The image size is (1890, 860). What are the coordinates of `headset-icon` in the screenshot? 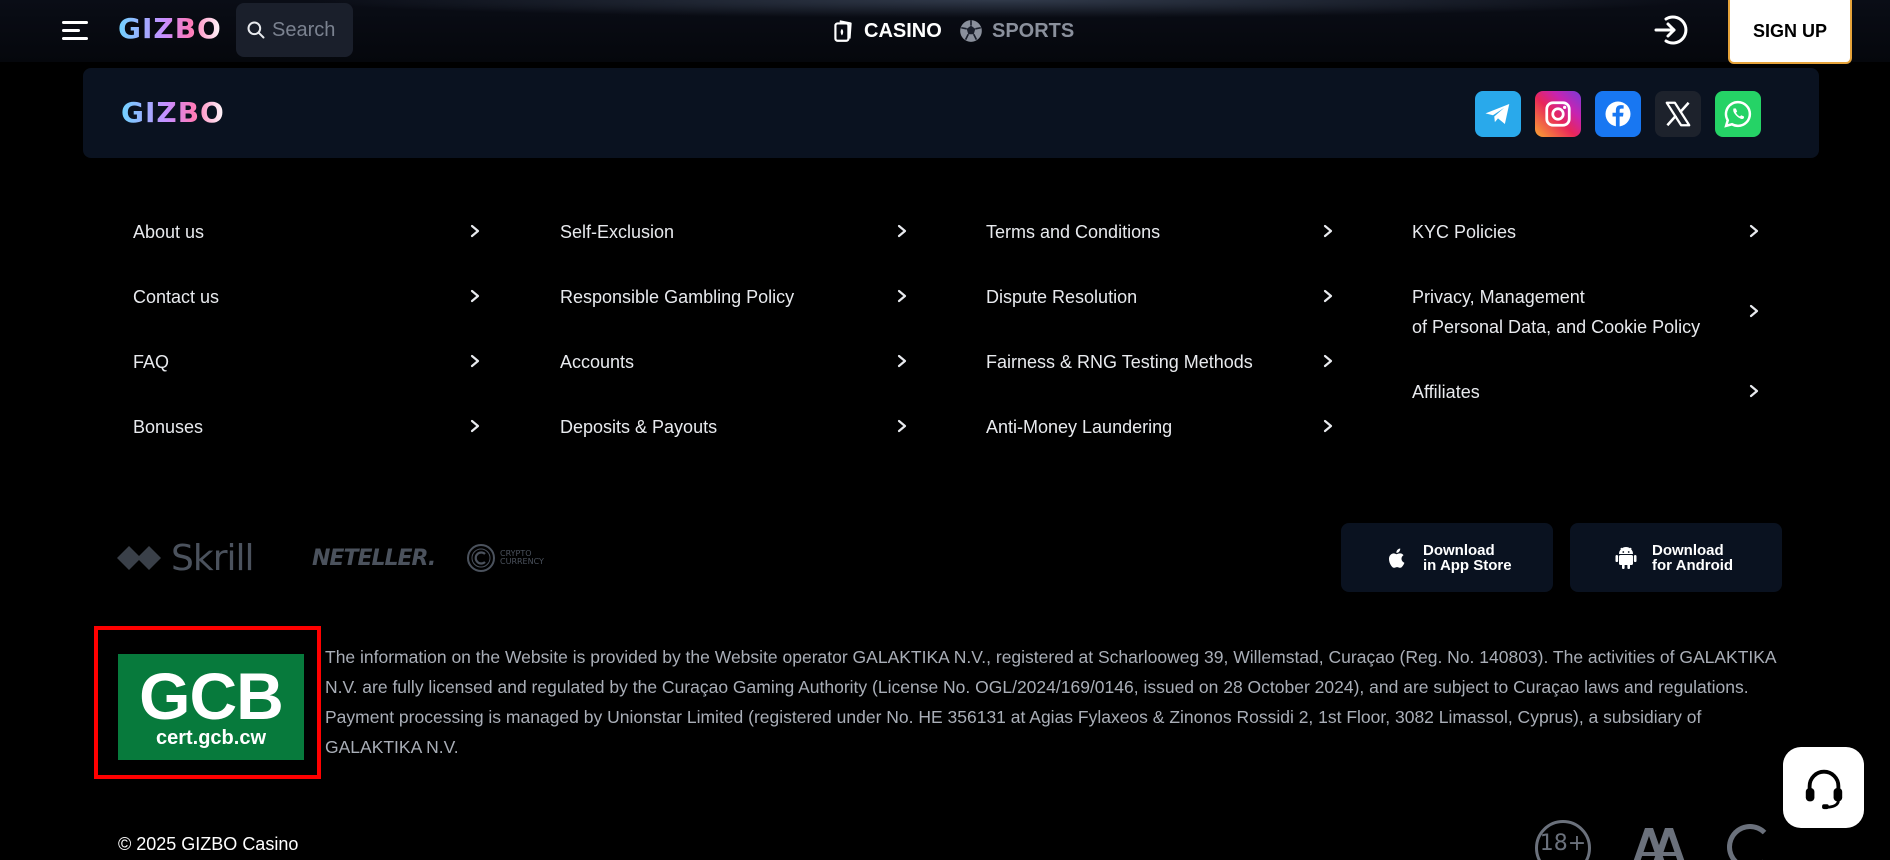 It's located at (1823, 789).